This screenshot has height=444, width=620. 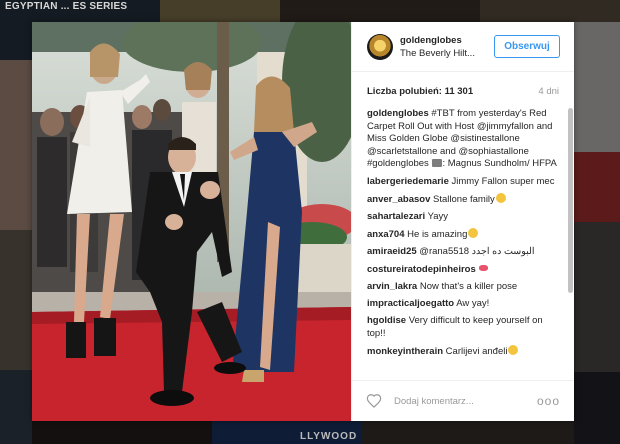 I want to click on list-item: anver_abasov Stallone family, so click(x=463, y=199).